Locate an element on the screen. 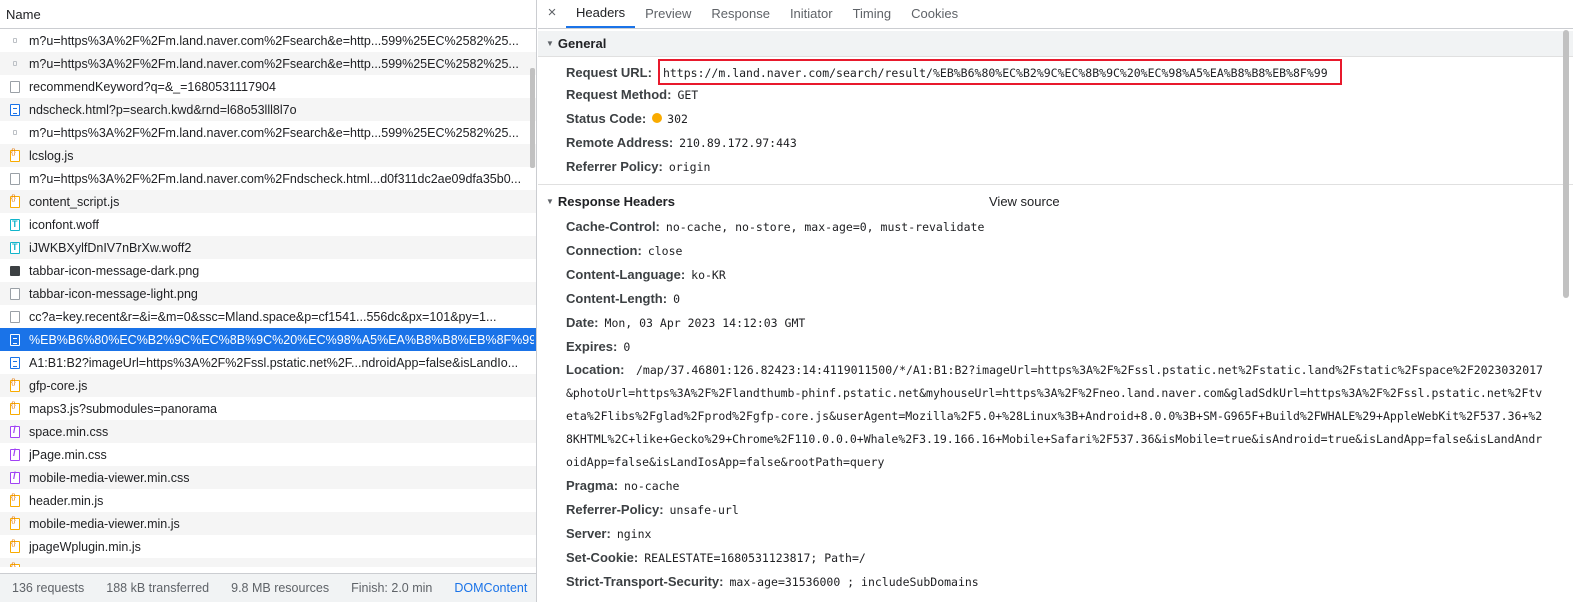 This screenshot has height=602, width=1573. request-row: content_script.js is located at coordinates (268, 201).